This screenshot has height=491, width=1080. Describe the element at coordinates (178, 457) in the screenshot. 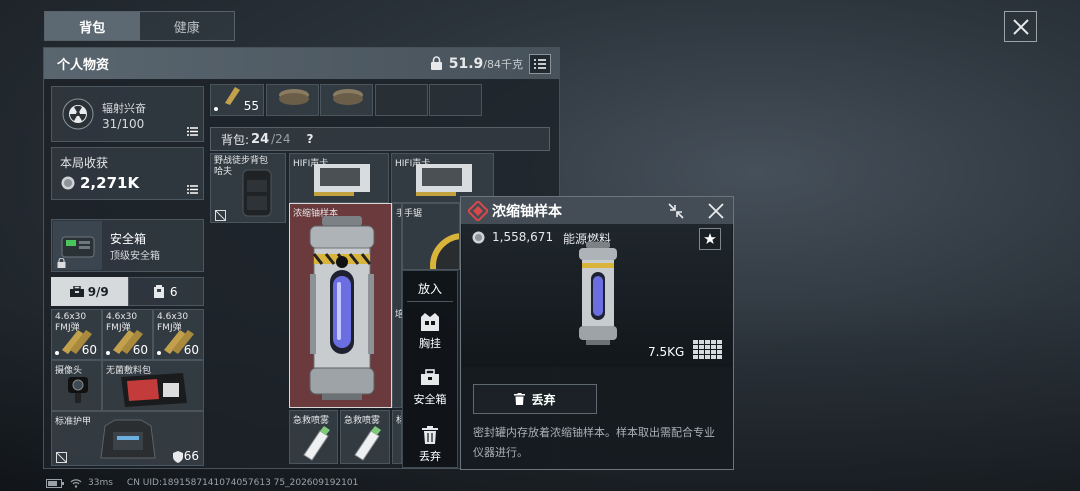

I see `shield-icon` at that location.